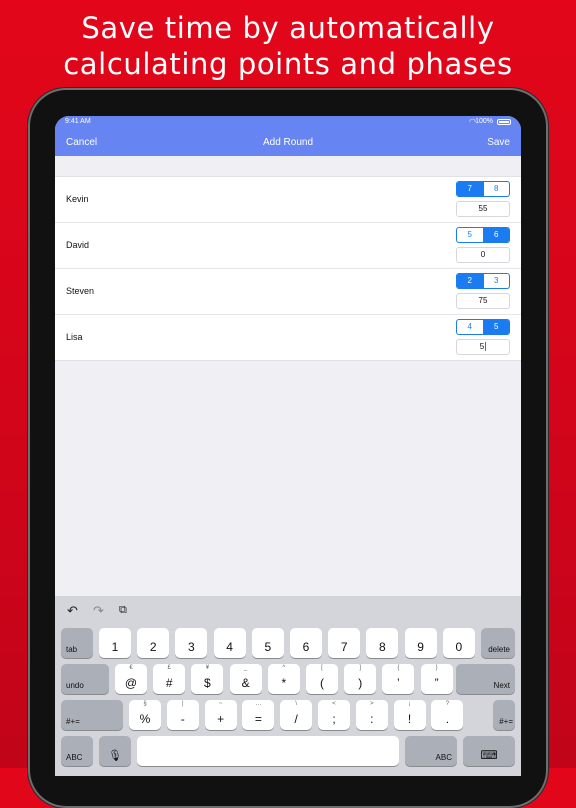 The image size is (576, 808). Describe the element at coordinates (77, 643) in the screenshot. I see `tab-key: tab` at that location.